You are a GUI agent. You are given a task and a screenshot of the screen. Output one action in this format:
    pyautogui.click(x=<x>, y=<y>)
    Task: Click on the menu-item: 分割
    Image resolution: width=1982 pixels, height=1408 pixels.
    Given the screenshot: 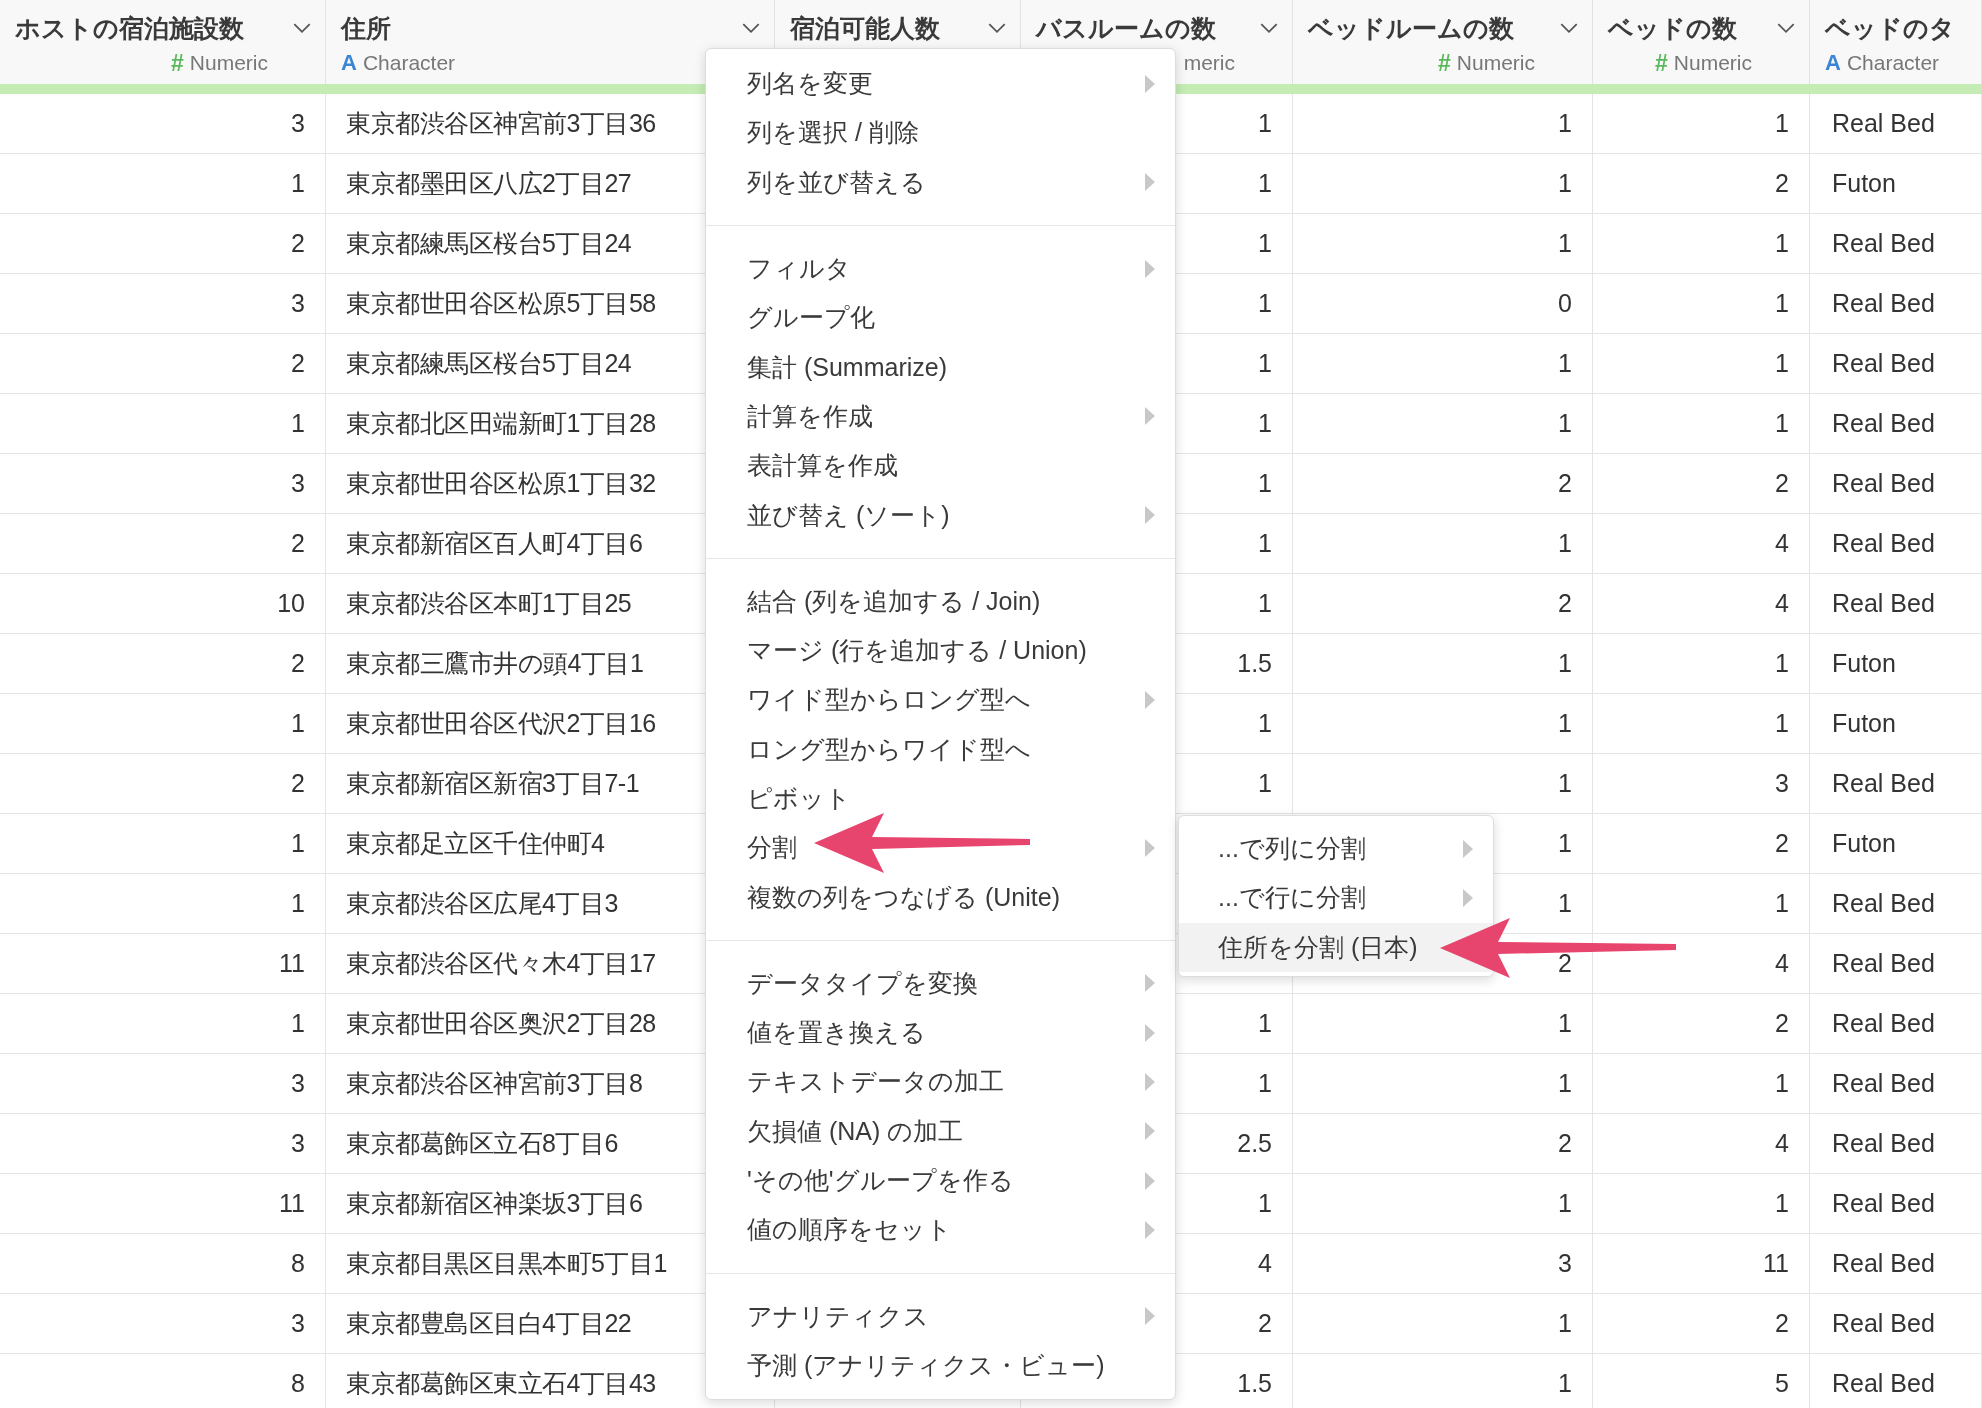 What is the action you would take?
    pyautogui.click(x=940, y=848)
    